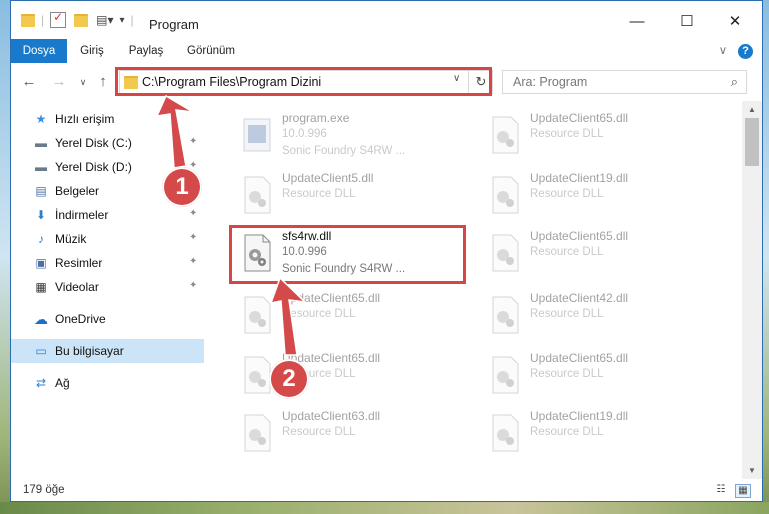 This screenshot has width=769, height=514. I want to click on desktop-background-right, so click(766, 257).